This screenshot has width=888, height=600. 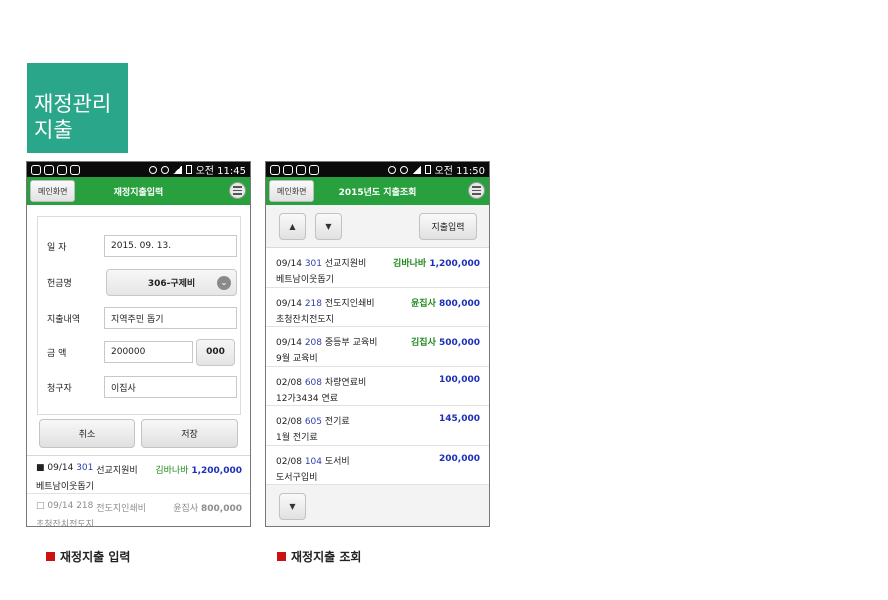 I want to click on item-memo: 도서구입비, so click(x=297, y=477).